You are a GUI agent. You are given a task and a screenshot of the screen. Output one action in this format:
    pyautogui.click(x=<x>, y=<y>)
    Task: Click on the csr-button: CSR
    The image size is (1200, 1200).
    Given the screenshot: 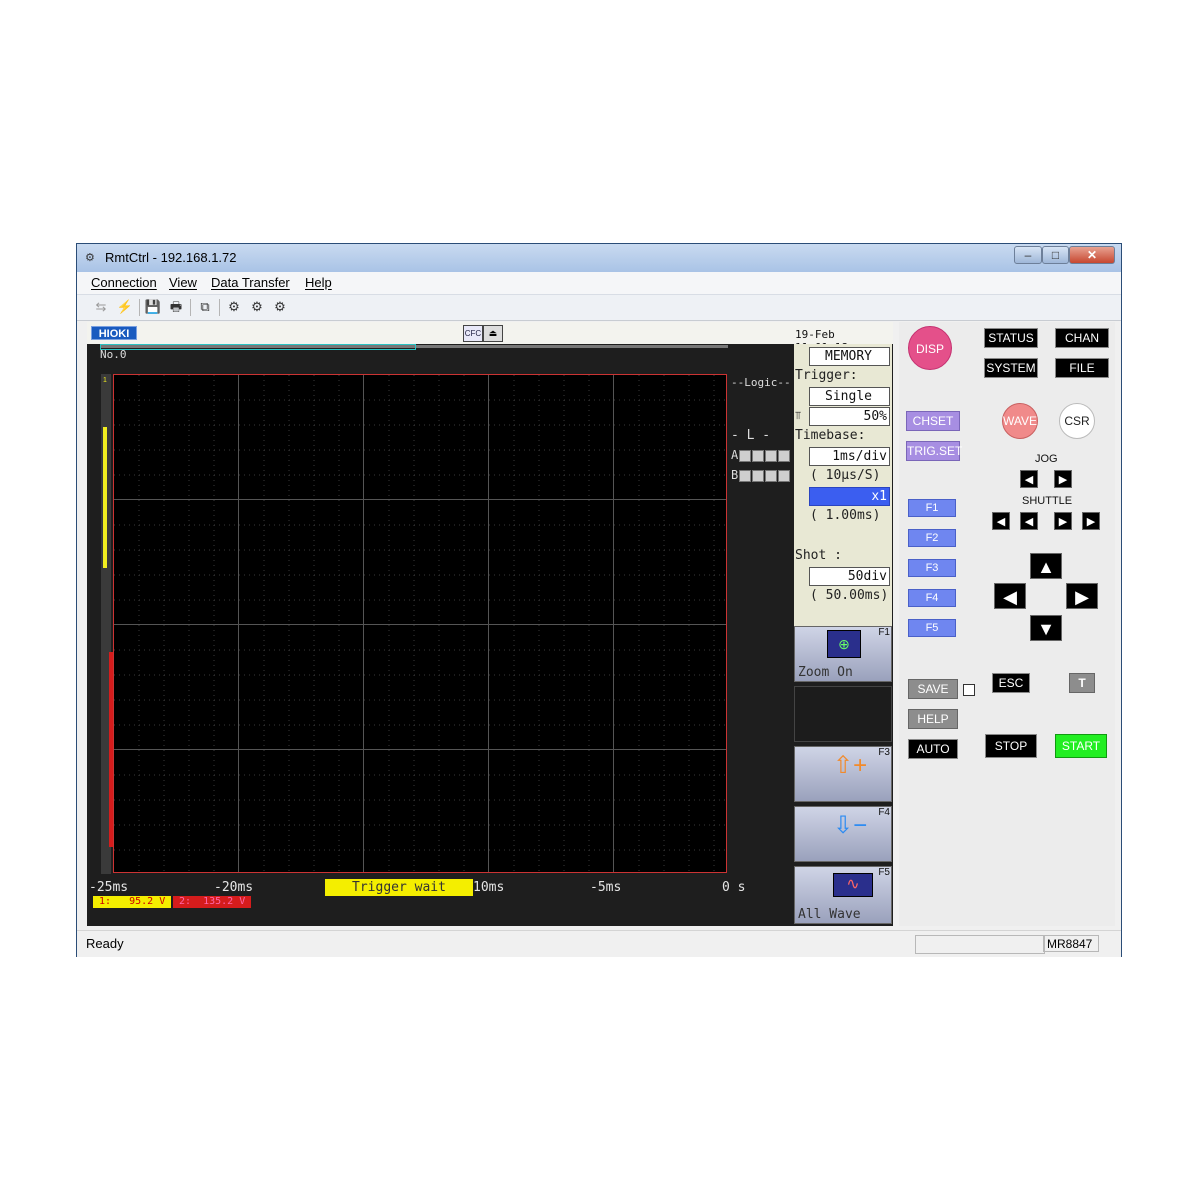 What is the action you would take?
    pyautogui.click(x=1077, y=421)
    